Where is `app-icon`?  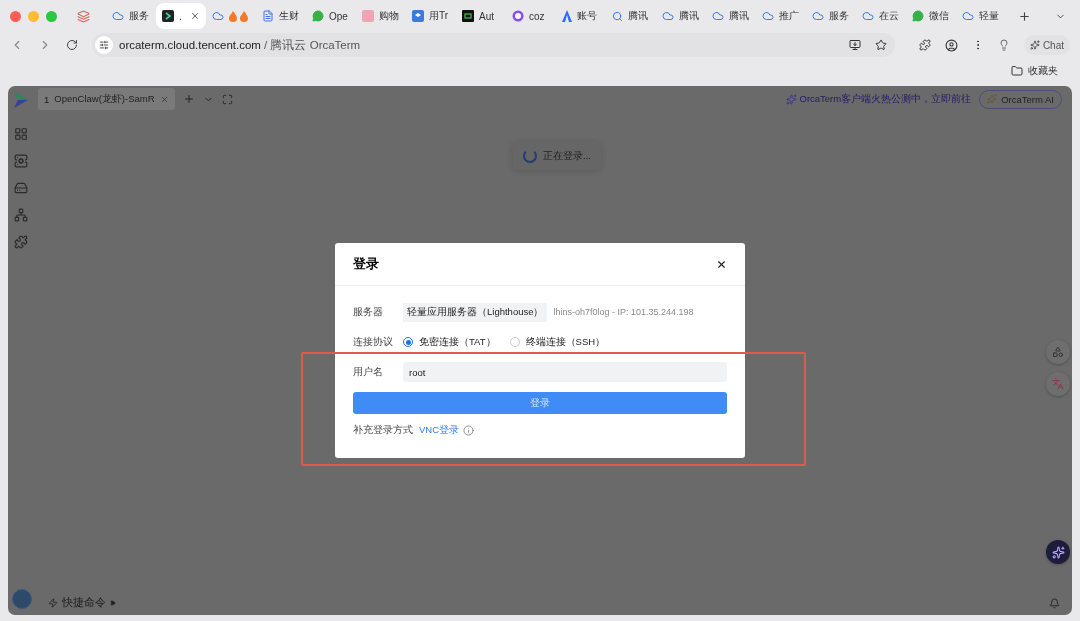 app-icon is located at coordinates (418, 16).